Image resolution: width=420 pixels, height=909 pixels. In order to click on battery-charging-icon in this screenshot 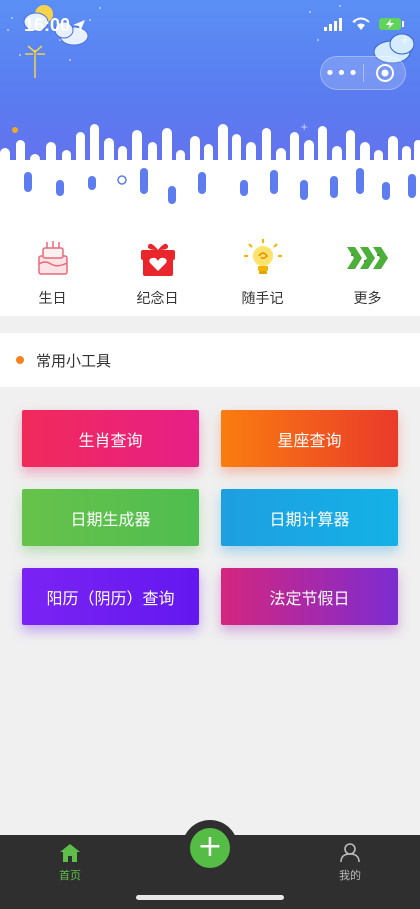, I will do `click(391, 24)`.